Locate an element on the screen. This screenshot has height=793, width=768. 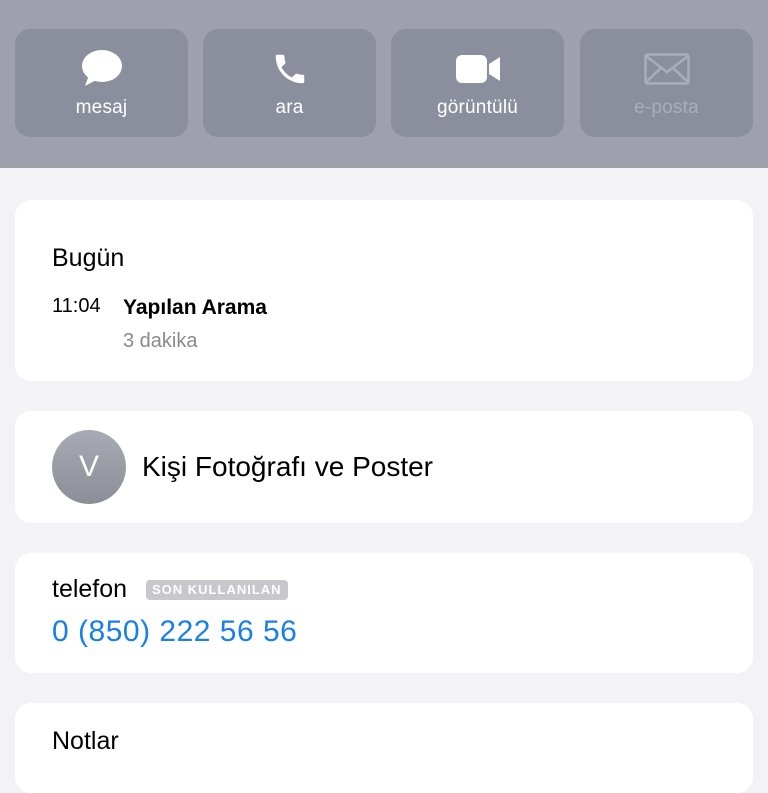
message-button: mesaj is located at coordinates (101, 83).